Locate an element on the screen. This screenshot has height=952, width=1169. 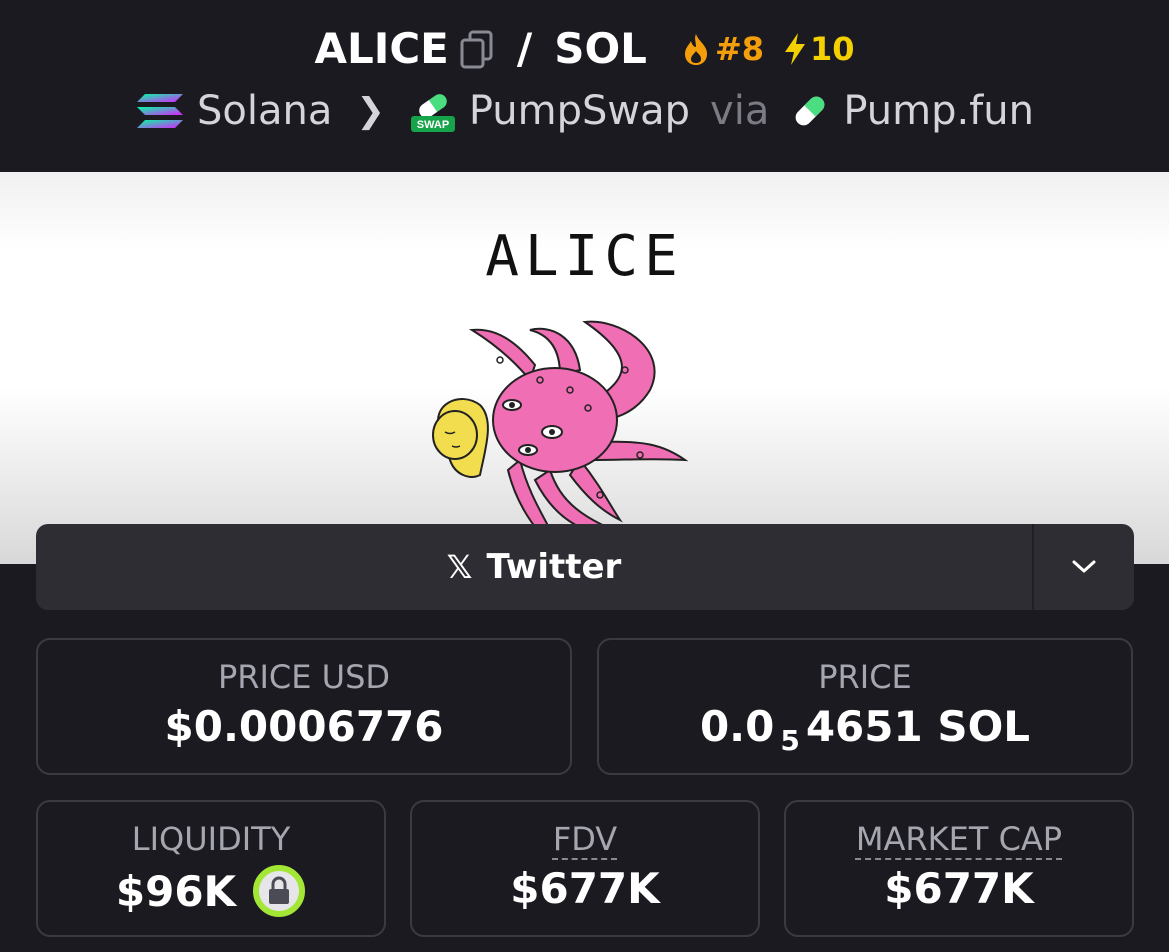
copy-icon is located at coordinates (477, 49).